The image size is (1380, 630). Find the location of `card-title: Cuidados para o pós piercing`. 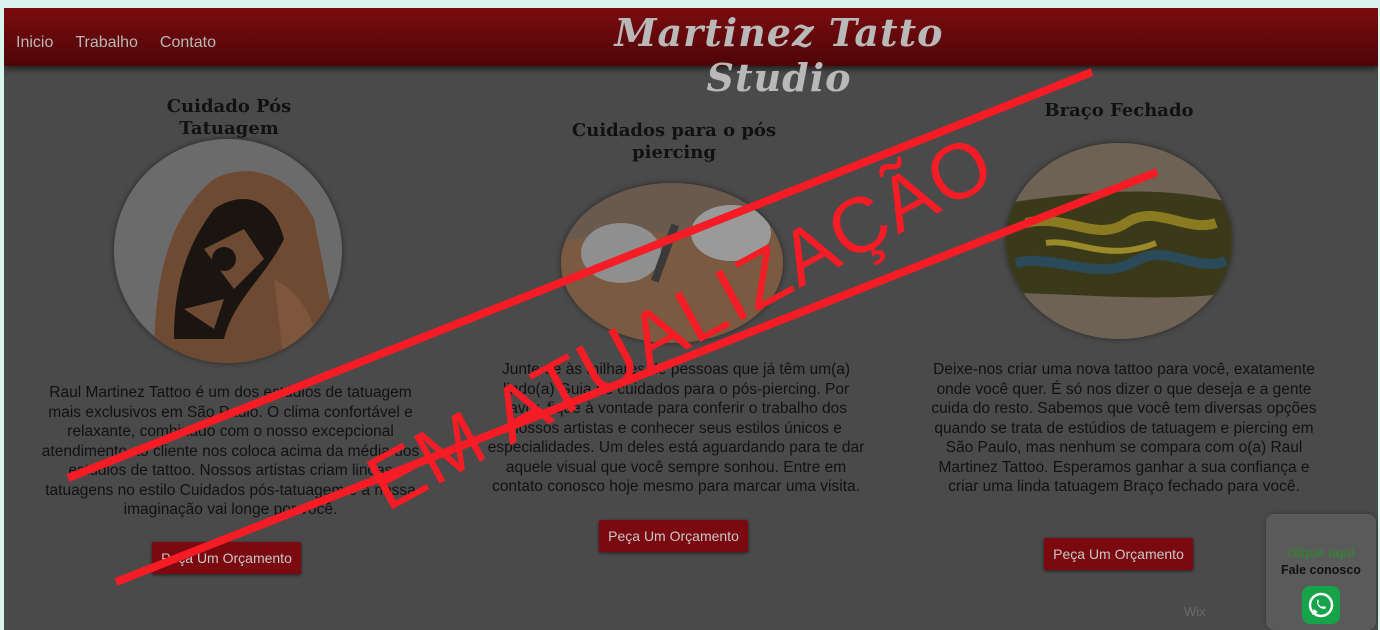

card-title: Cuidados para o pós piercing is located at coordinates (674, 141).